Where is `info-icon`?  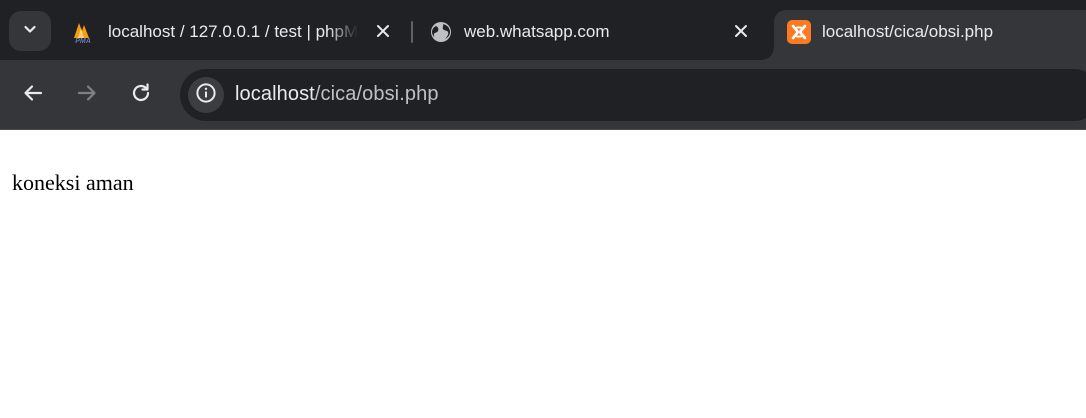
info-icon is located at coordinates (206, 95).